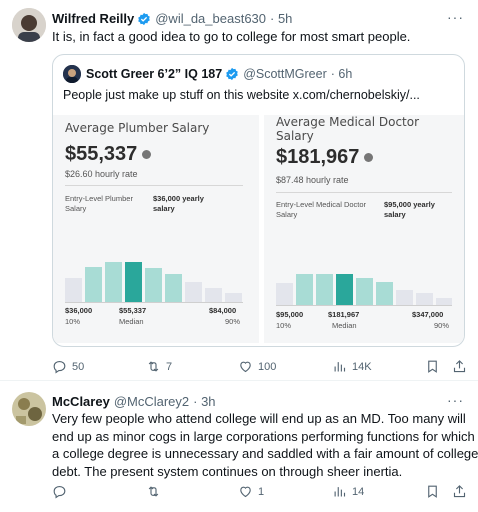 This screenshot has width=478, height=512. What do you see at coordinates (154, 74) in the screenshot?
I see `quote-author-name: Scott Greer 6’2” IQ 187` at bounding box center [154, 74].